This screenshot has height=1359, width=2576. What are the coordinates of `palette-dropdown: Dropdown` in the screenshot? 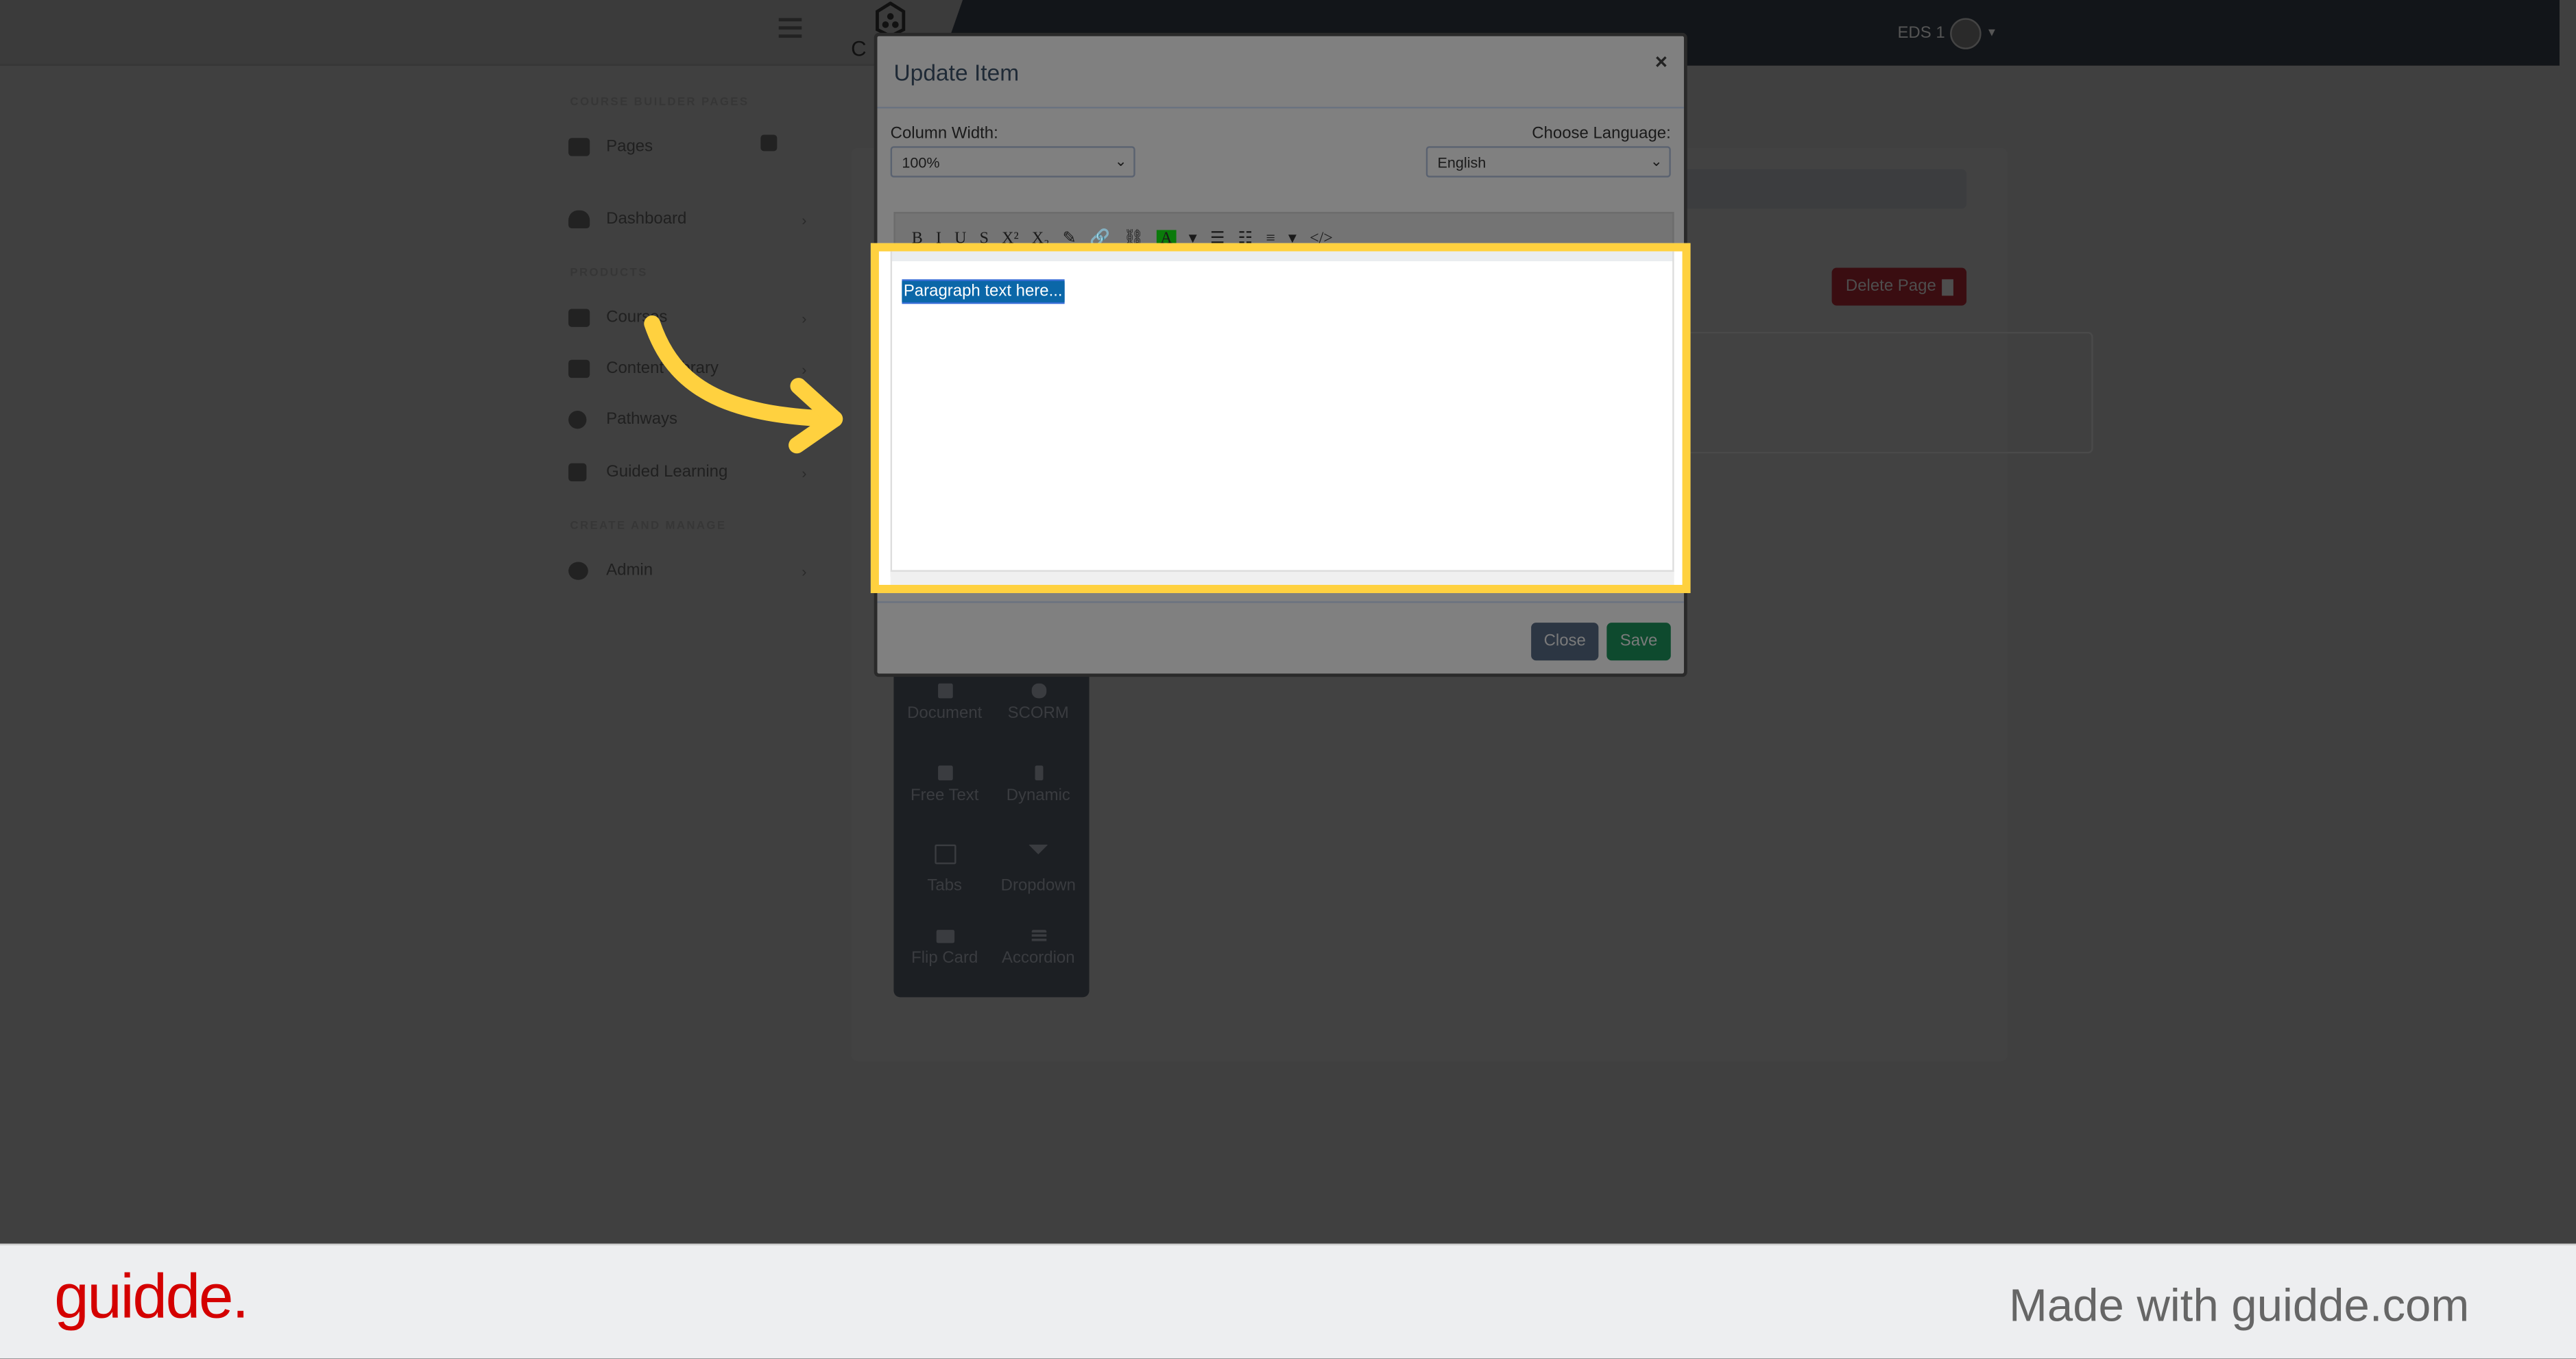 It's located at (1038, 869).